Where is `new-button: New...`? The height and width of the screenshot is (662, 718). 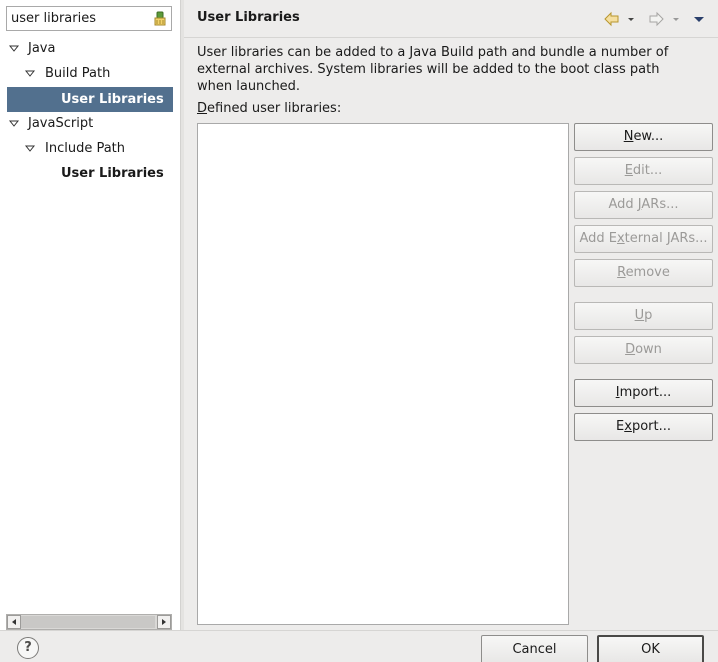 new-button: New... is located at coordinates (643, 137).